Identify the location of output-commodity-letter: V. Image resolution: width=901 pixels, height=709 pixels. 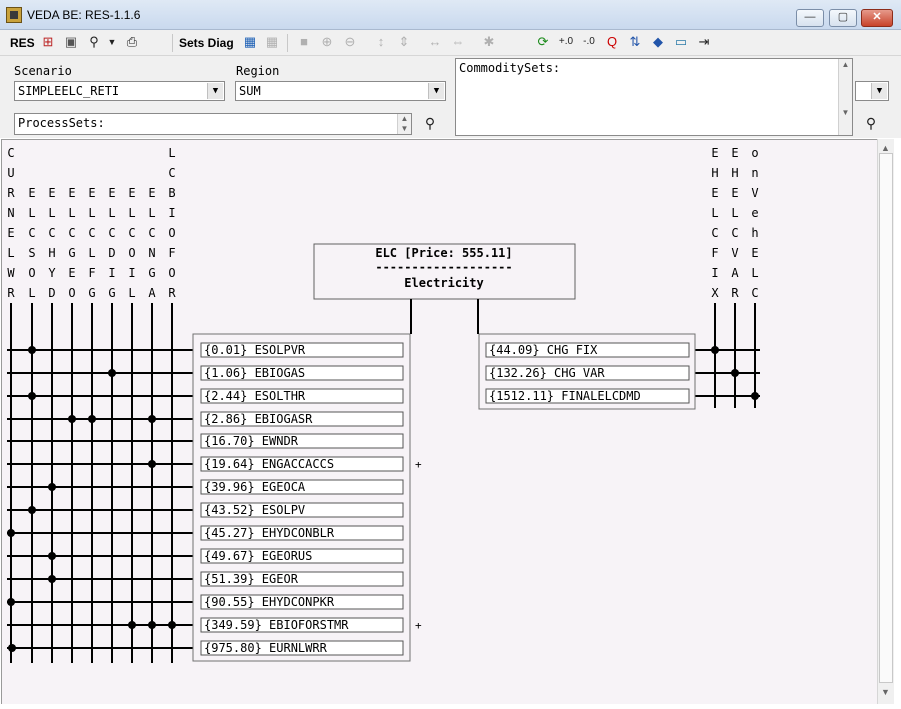
(734, 253).